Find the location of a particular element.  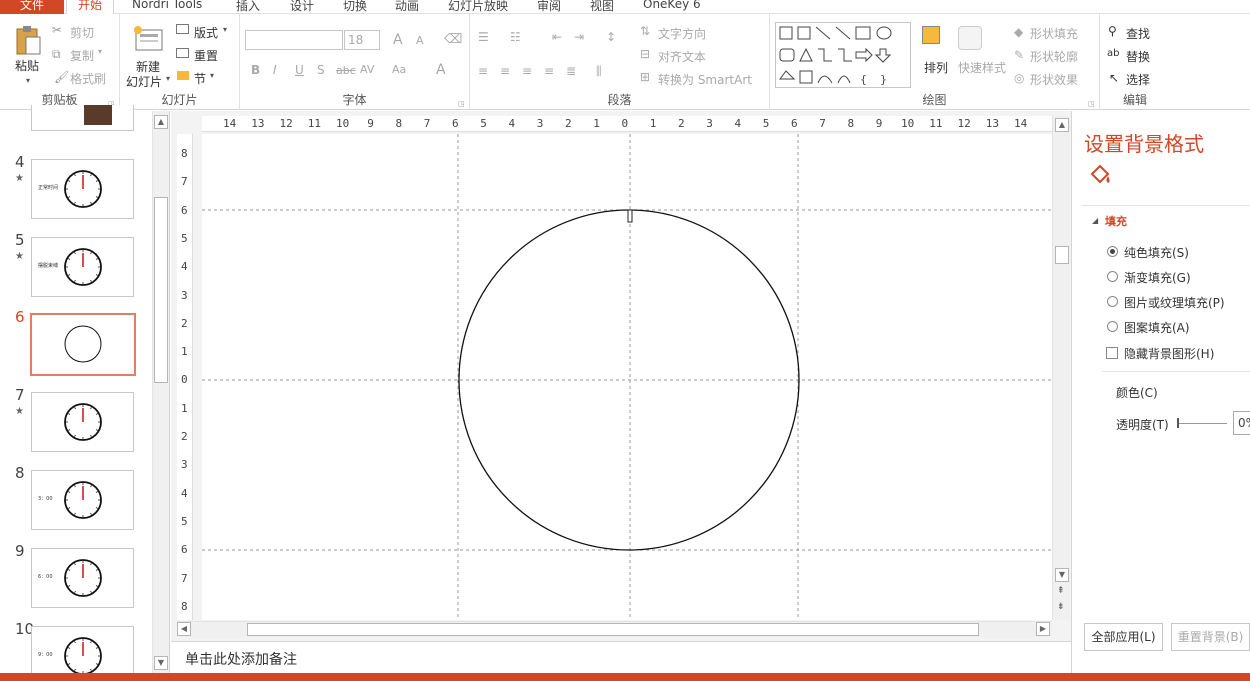

gradient-fill-radio is located at coordinates (1112, 276).